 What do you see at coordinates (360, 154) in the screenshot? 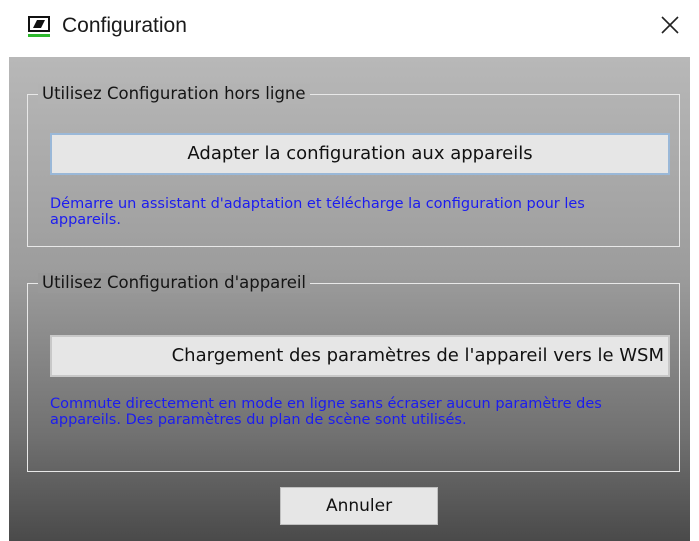
I see `adapt-config-button: Adapter la configuration aux appareils` at bounding box center [360, 154].